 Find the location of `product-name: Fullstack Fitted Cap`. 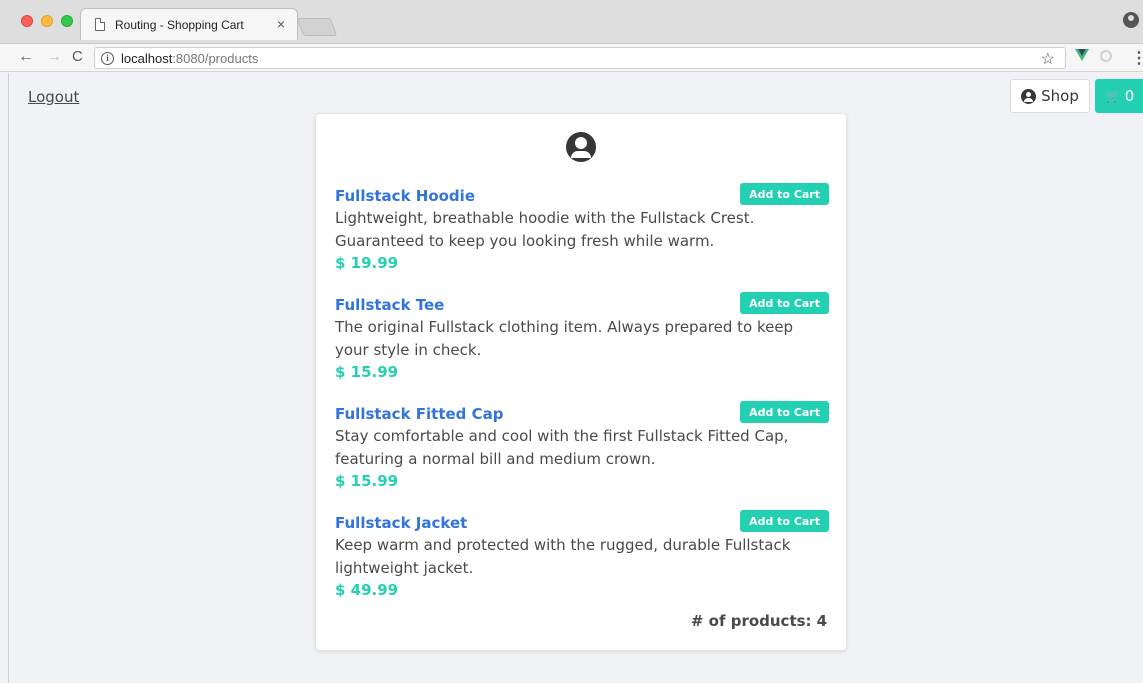

product-name: Fullstack Fitted Cap is located at coordinates (419, 414).